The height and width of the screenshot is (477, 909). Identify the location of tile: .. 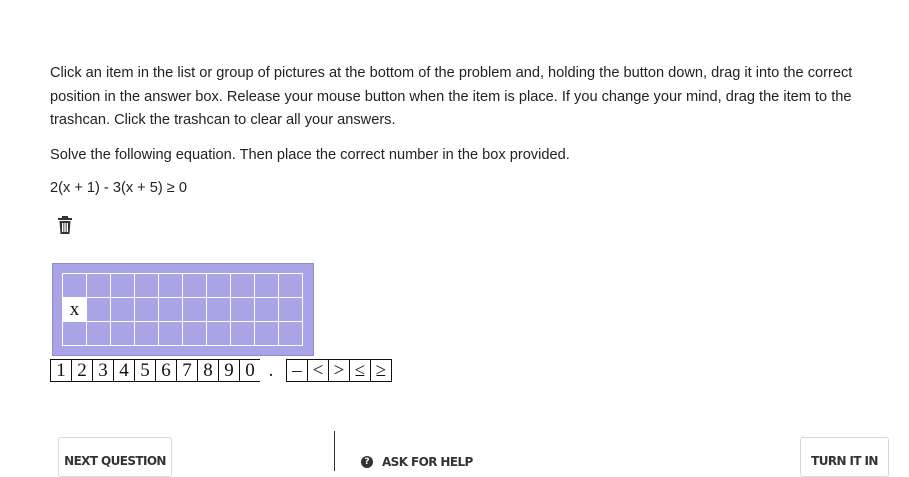
(271, 370).